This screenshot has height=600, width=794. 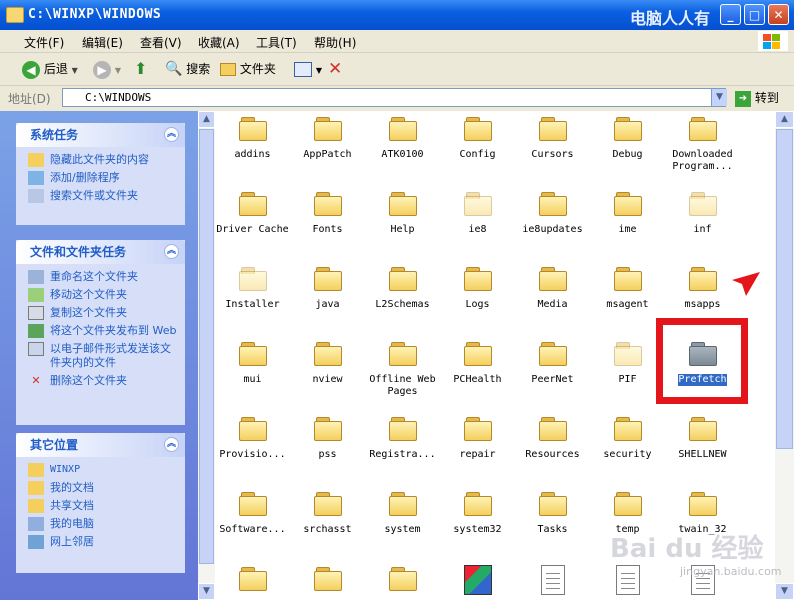 I want to click on menu-tools: 工具(T), so click(x=276, y=42).